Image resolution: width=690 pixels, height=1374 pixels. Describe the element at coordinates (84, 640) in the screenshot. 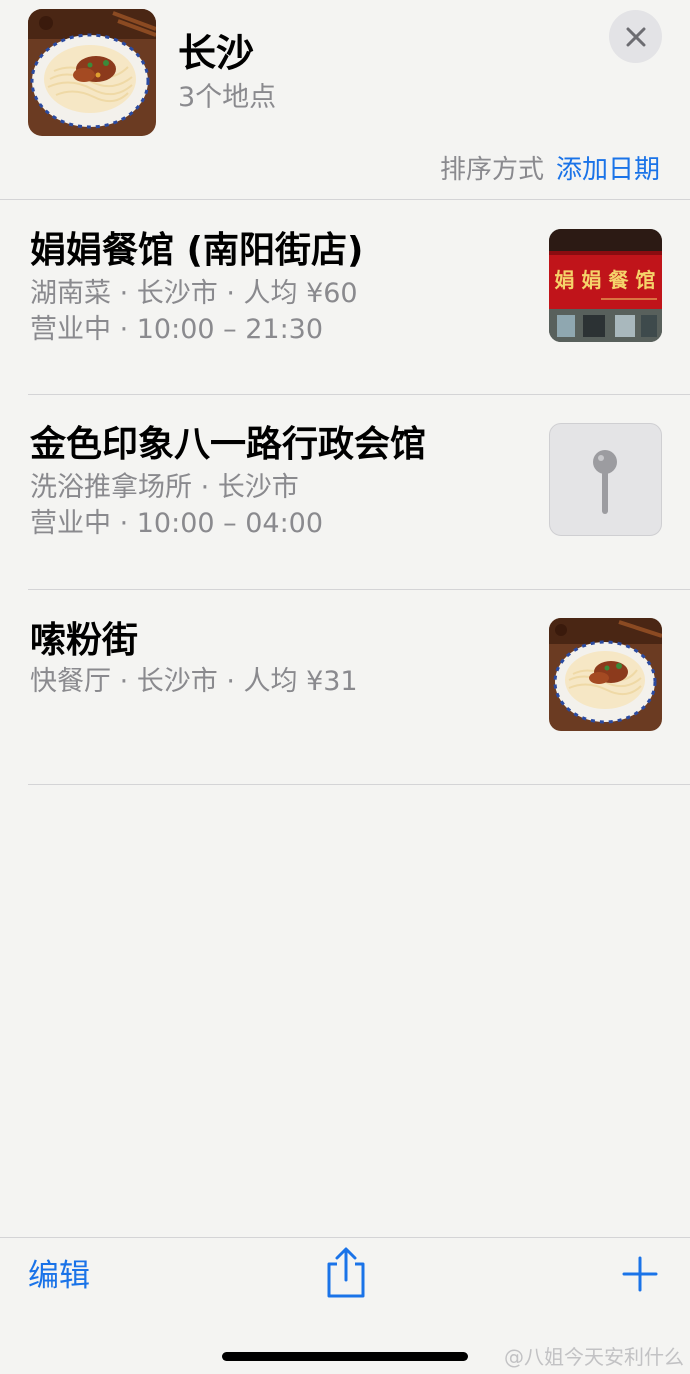

I see `place-name: 嗦粉街` at that location.